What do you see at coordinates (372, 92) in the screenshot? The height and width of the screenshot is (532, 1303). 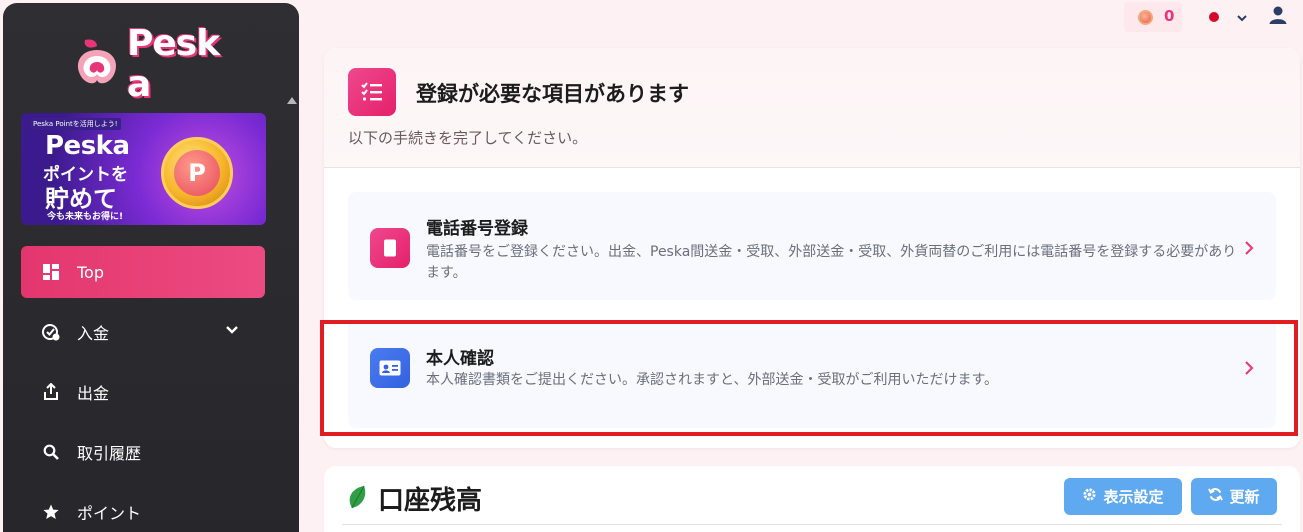 I see `checklist-icon` at bounding box center [372, 92].